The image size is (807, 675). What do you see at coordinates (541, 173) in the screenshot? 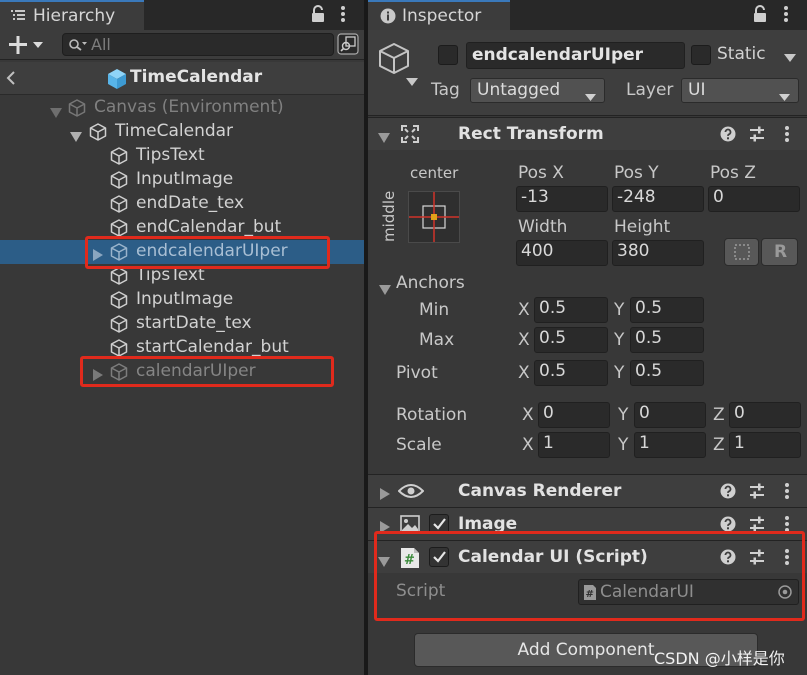
I see `pos-x-label: Pos X` at bounding box center [541, 173].